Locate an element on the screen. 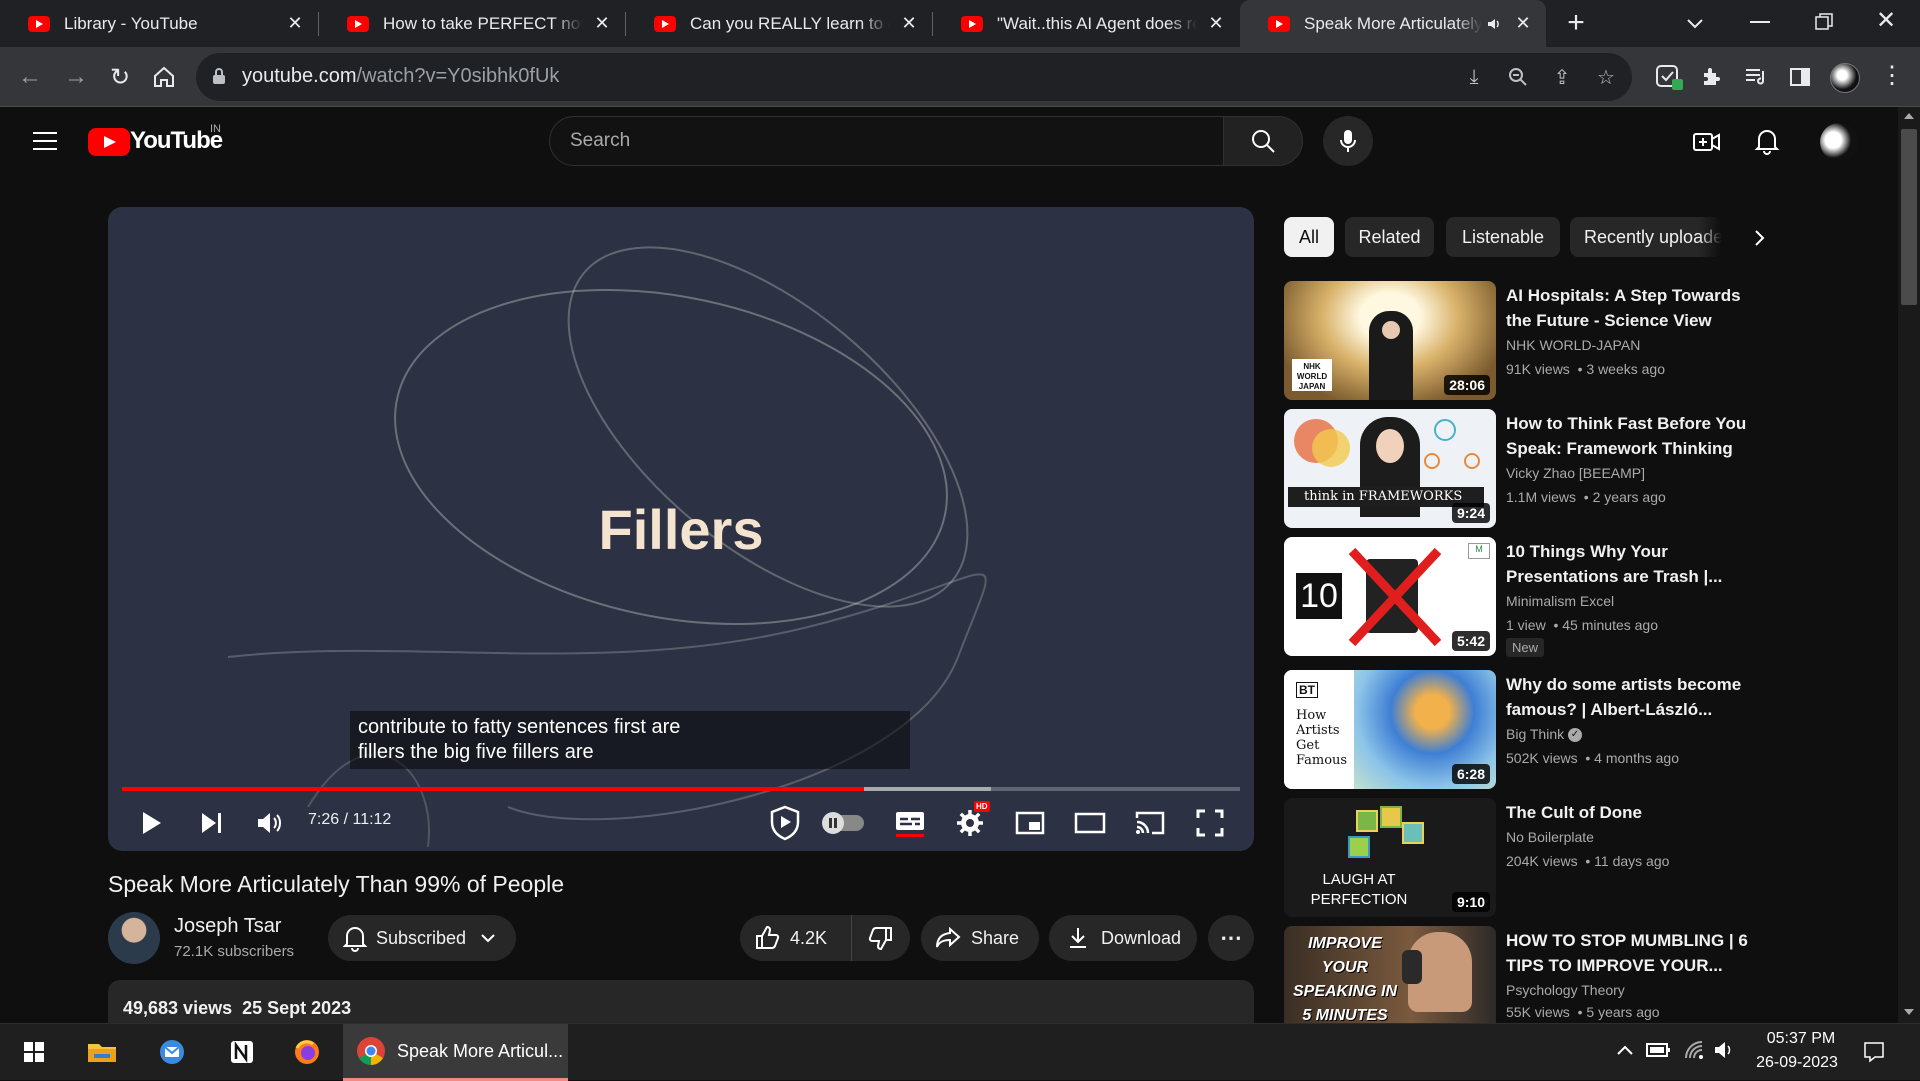 This screenshot has height=1081, width=1920. scrollbar-thumb is located at coordinates (1909, 217).